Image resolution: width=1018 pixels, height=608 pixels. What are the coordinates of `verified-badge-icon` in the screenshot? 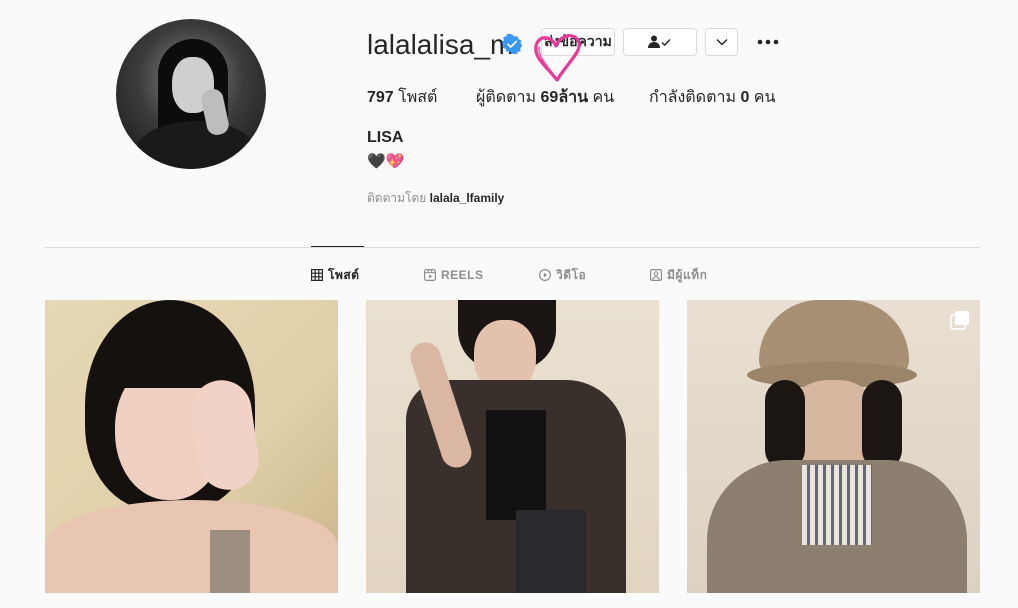 It's located at (512, 44).